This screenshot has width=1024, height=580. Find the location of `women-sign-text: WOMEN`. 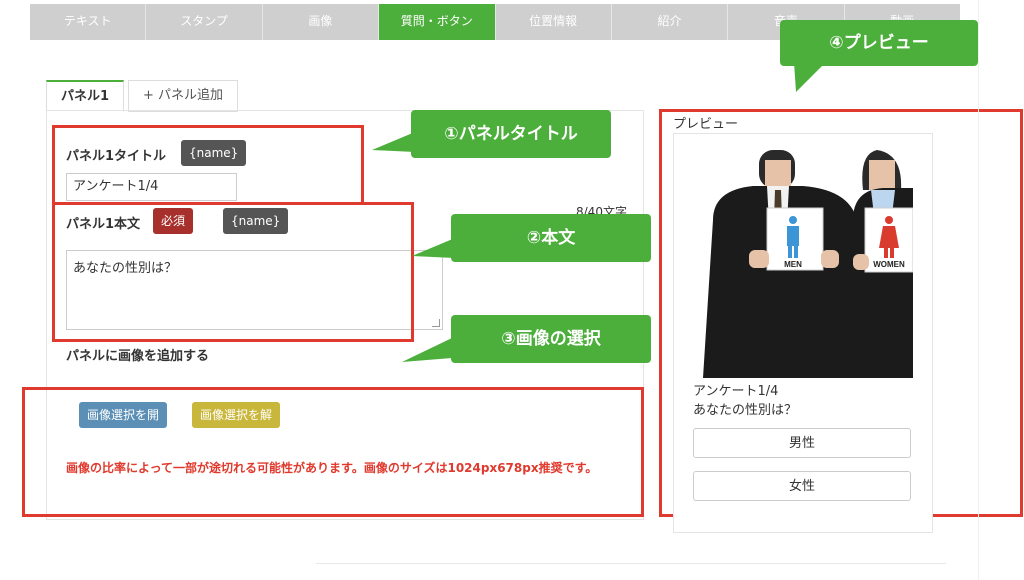

women-sign-text: WOMEN is located at coordinates (889, 264).